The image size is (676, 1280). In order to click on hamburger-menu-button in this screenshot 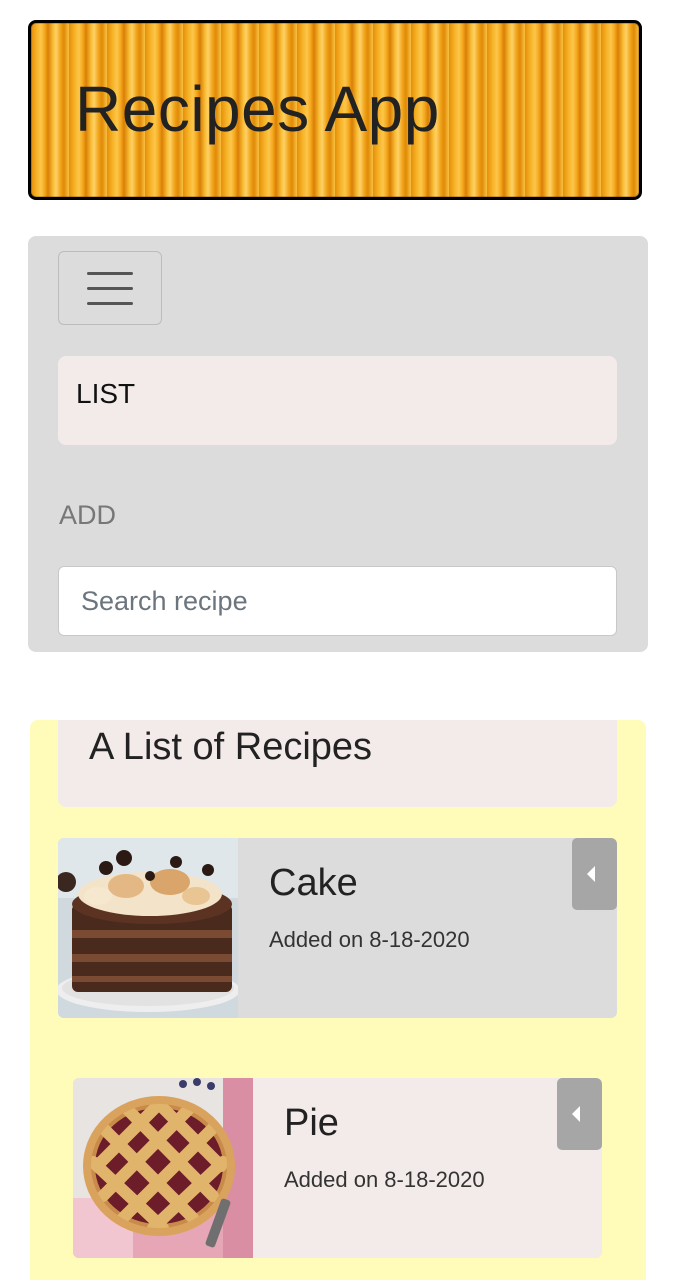, I will do `click(110, 288)`.